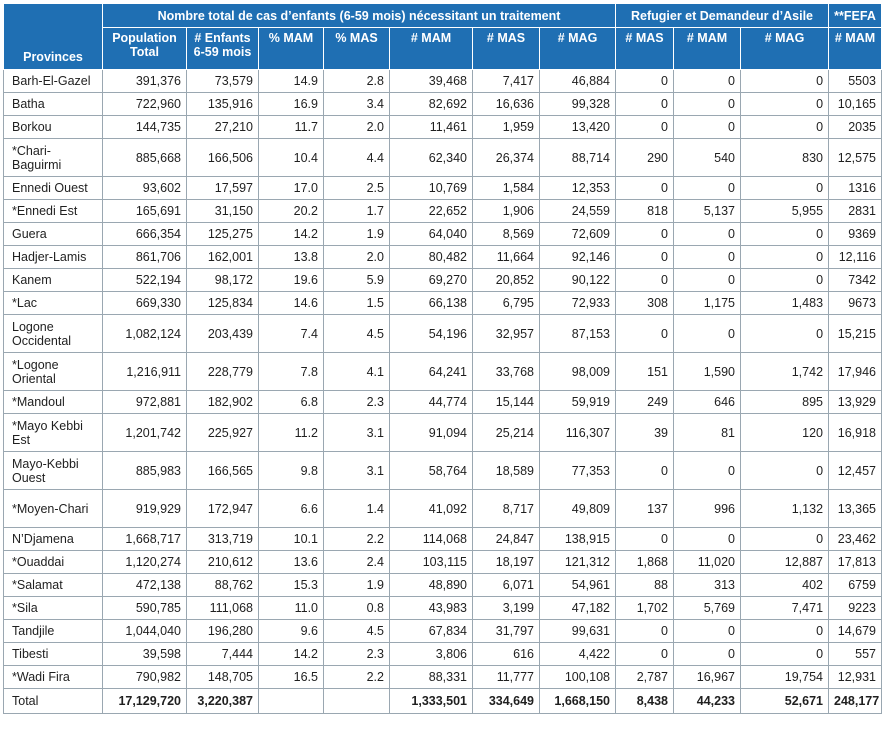 The image size is (884, 738). Describe the element at coordinates (53, 631) in the screenshot. I see `province-cell: Tandjile` at that location.